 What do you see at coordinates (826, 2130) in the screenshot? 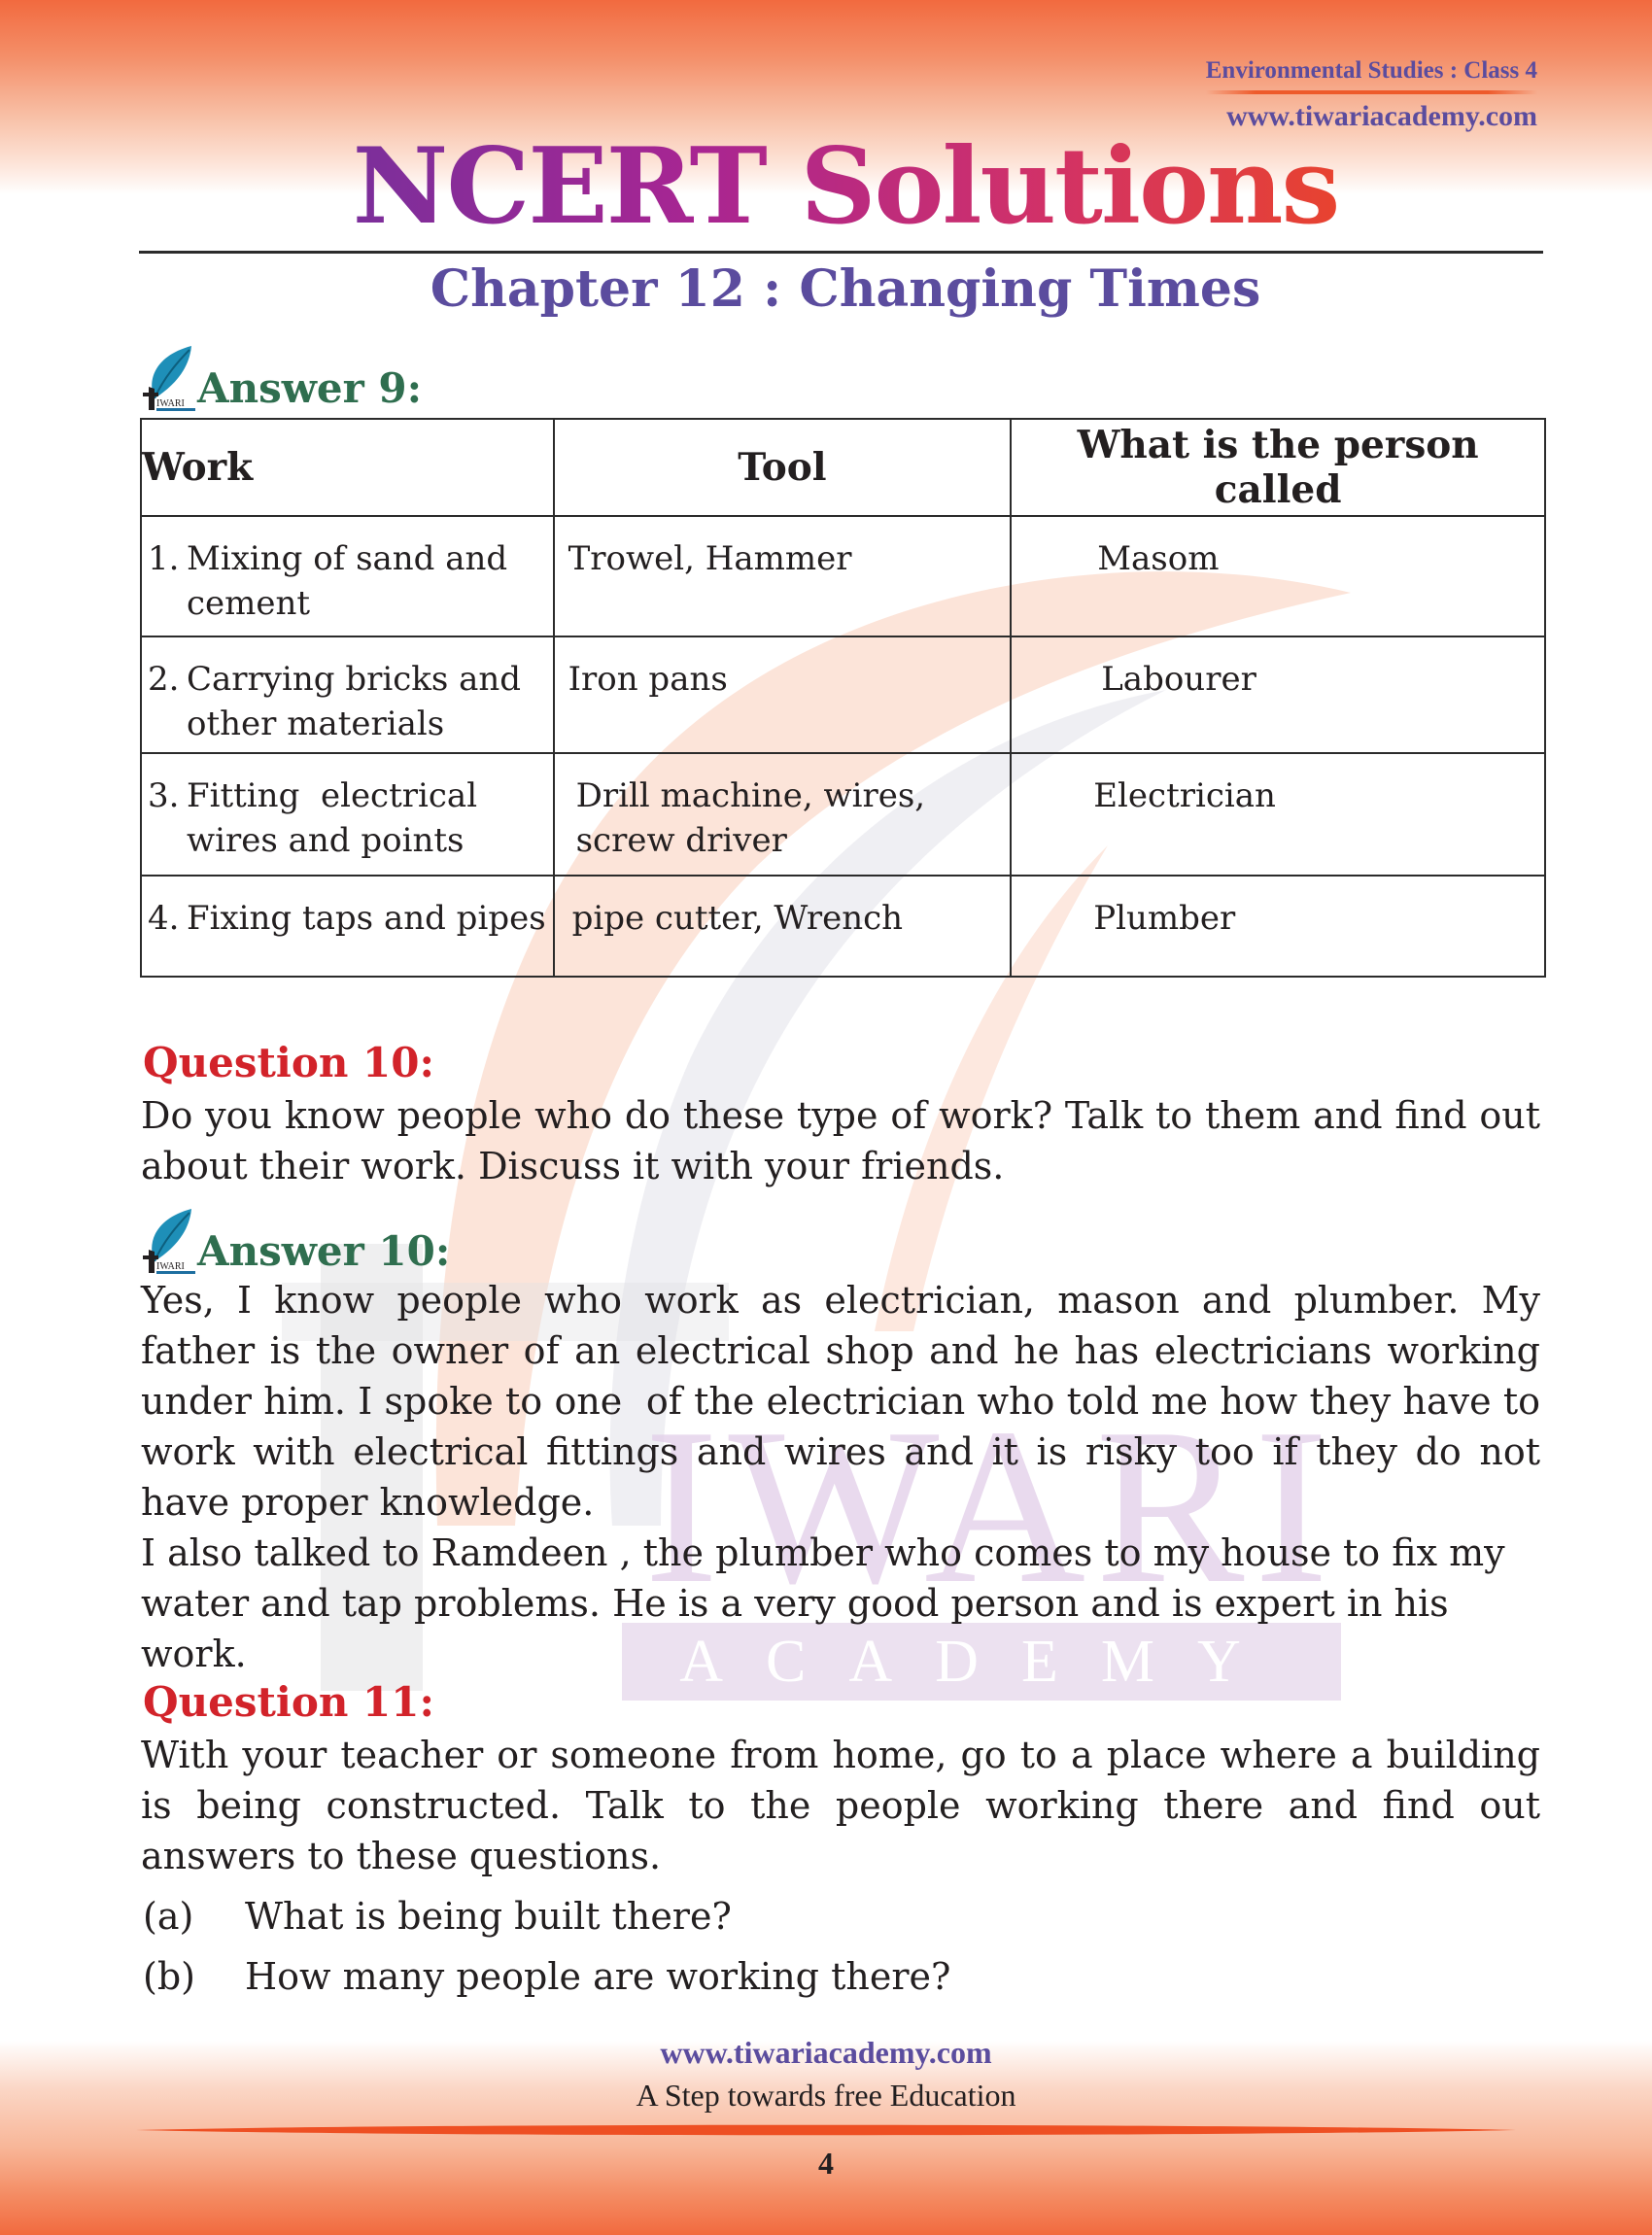
I see `footer-divider` at bounding box center [826, 2130].